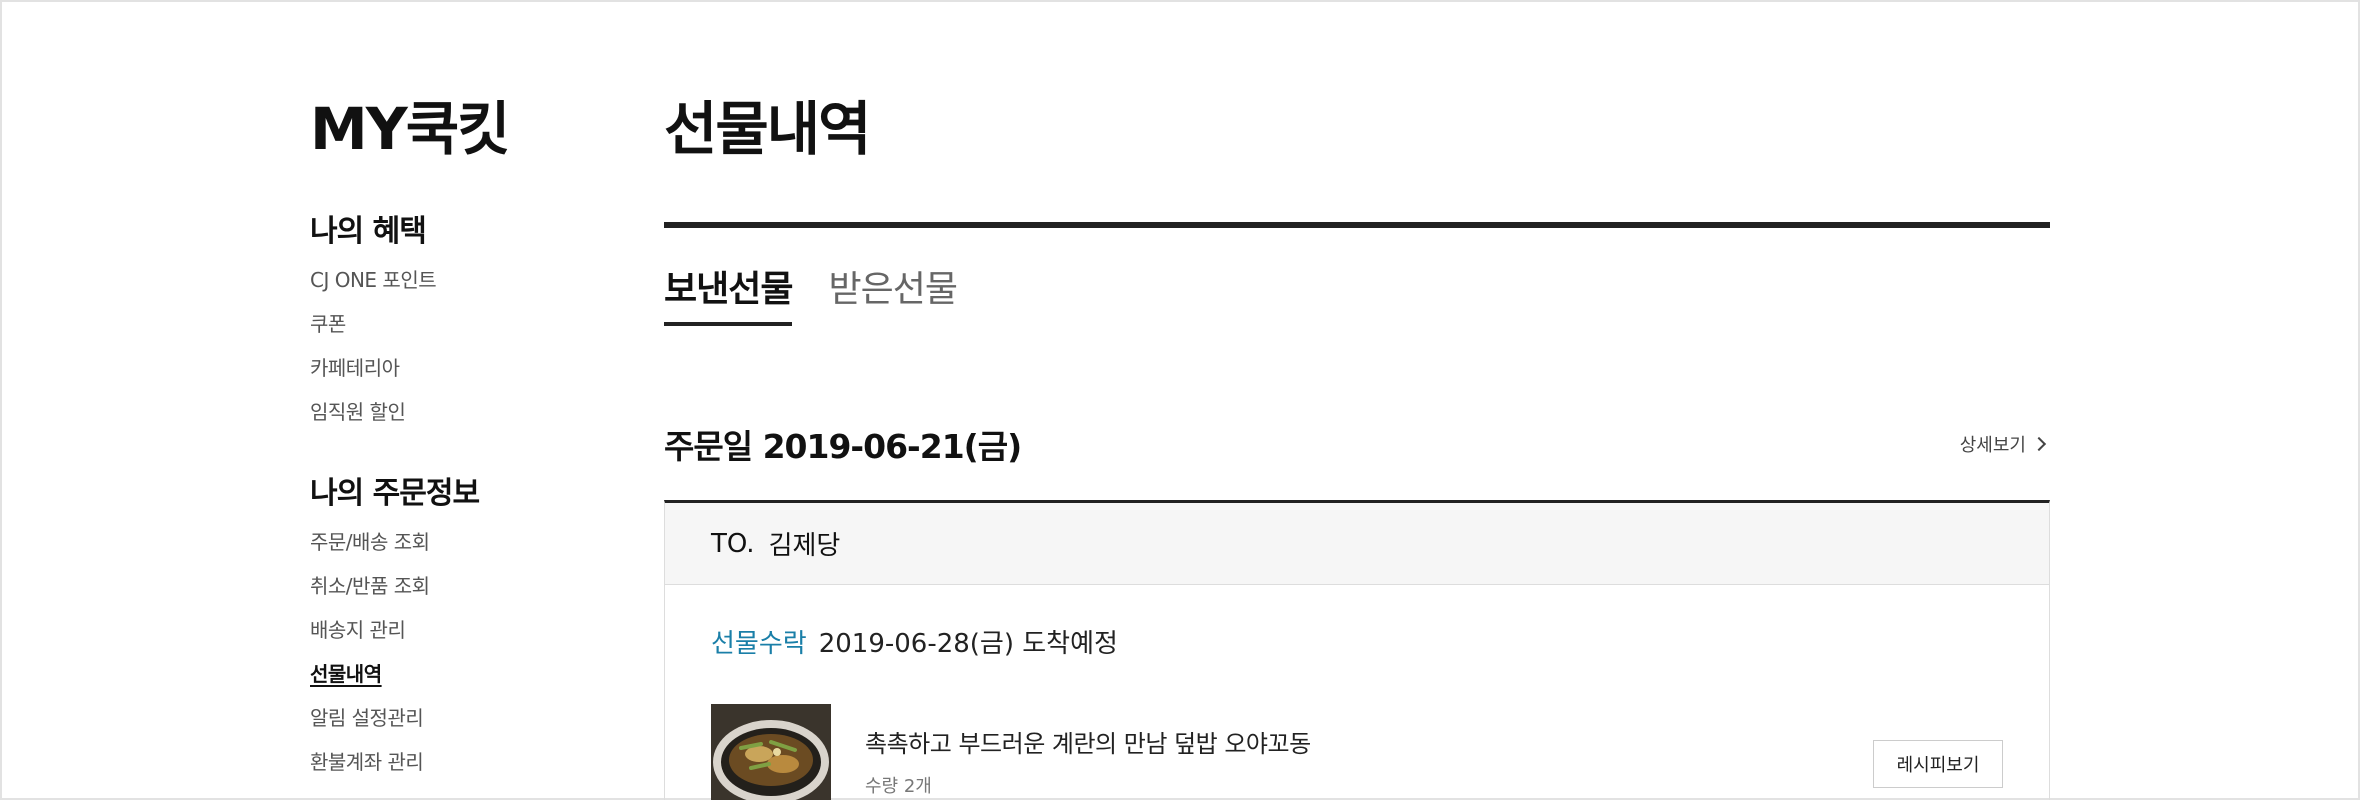 The height and width of the screenshot is (800, 2360). Describe the element at coordinates (460, 718) in the screenshot. I see `sidebar-item-notification-settings: 알림 설정관리` at that location.